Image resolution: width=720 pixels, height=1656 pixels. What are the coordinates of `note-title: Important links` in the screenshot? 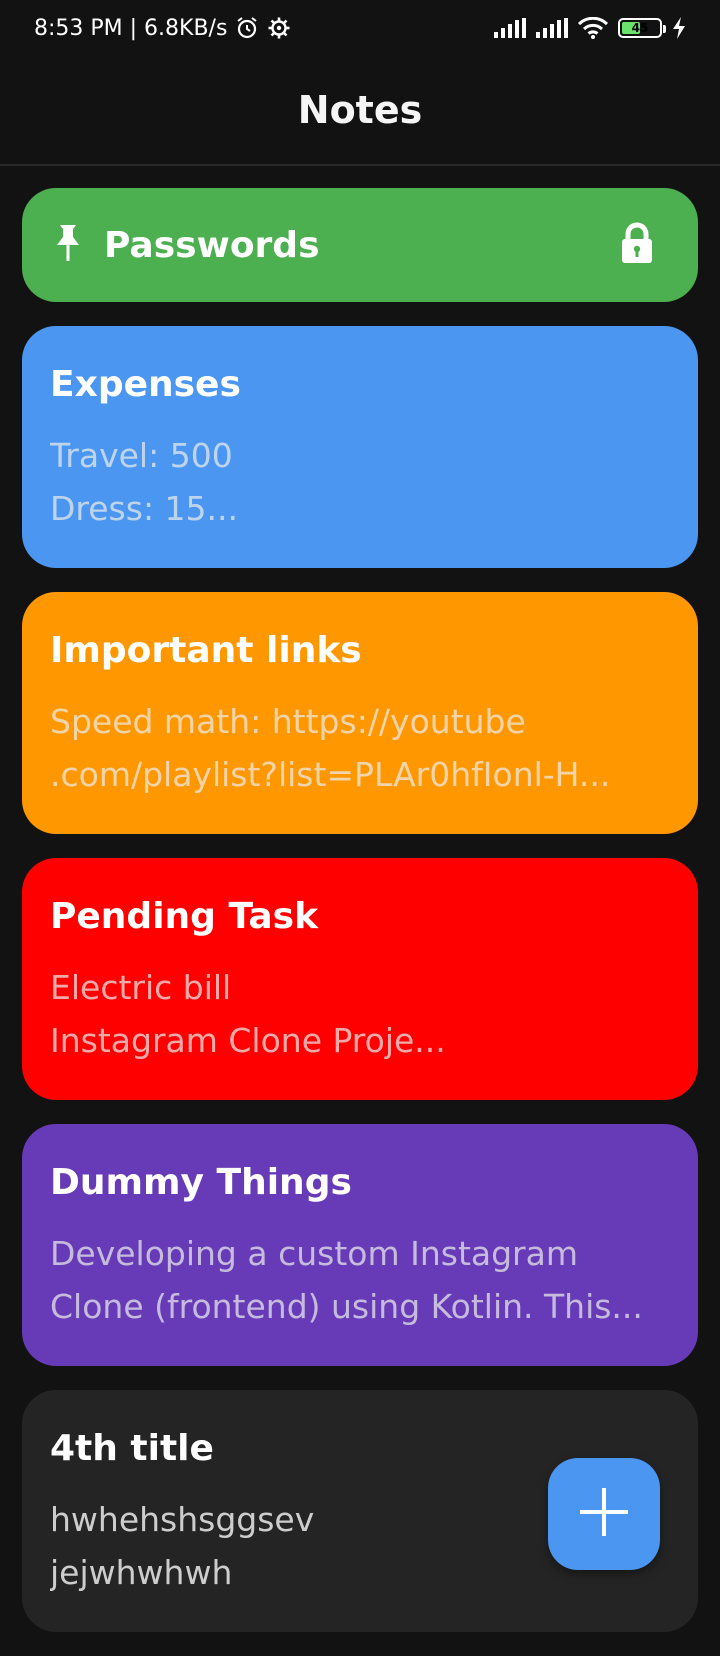 It's located at (206, 650).